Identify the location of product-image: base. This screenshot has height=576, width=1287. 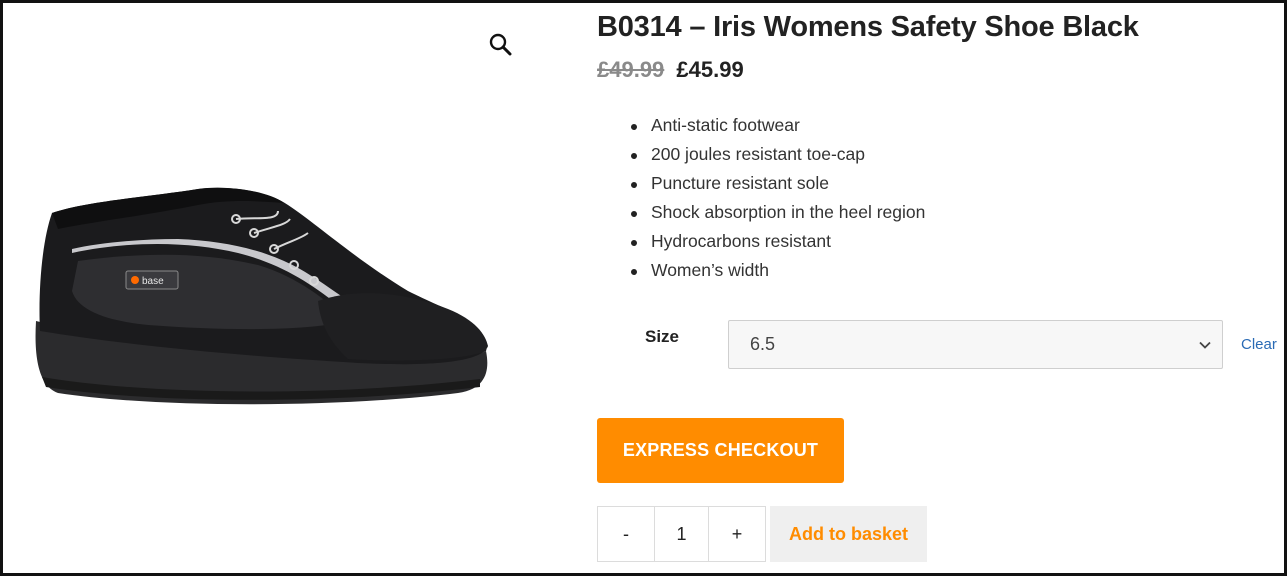
(263, 298).